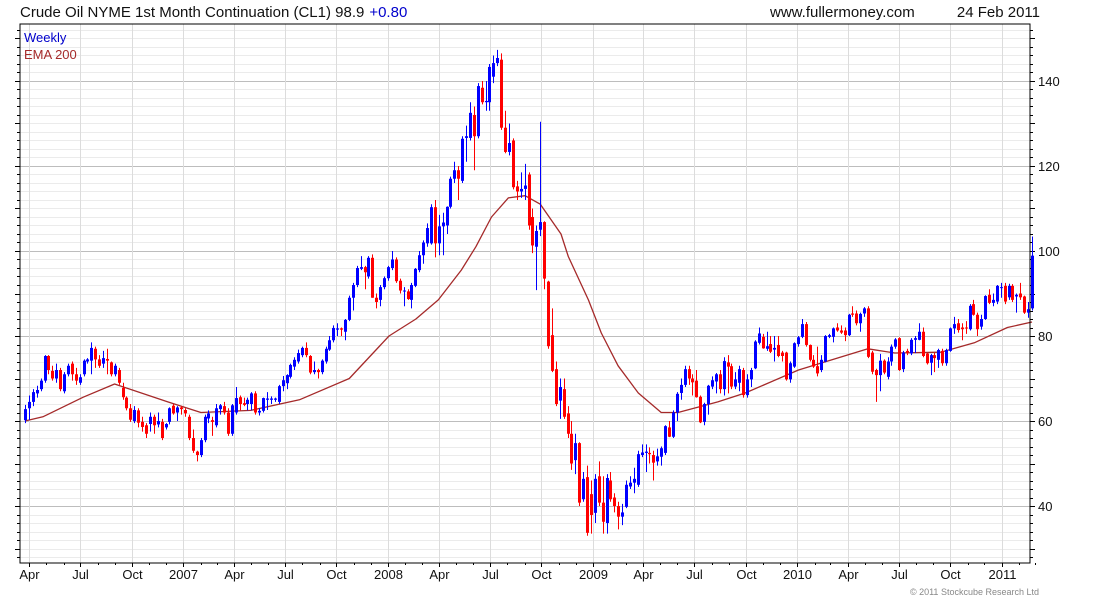 The image size is (1100, 600). What do you see at coordinates (974, 592) in the screenshot?
I see `copyright: © 2011 Stockcube Research Ltd` at bounding box center [974, 592].